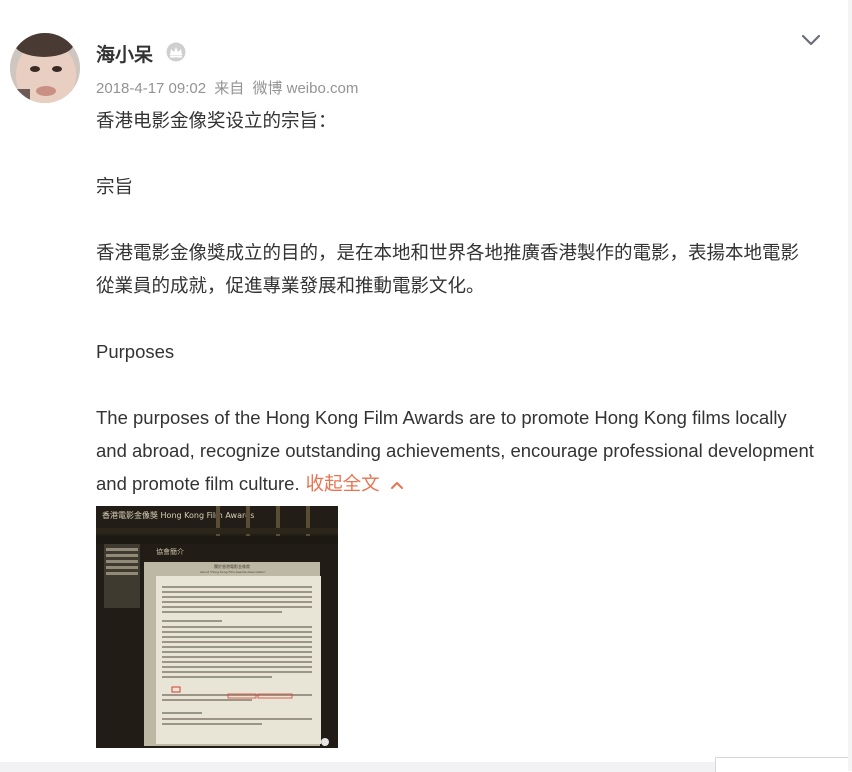 This screenshot has width=852, height=772. What do you see at coordinates (135, 351) in the screenshot?
I see `paragraph-heading-en: Purposes` at bounding box center [135, 351].